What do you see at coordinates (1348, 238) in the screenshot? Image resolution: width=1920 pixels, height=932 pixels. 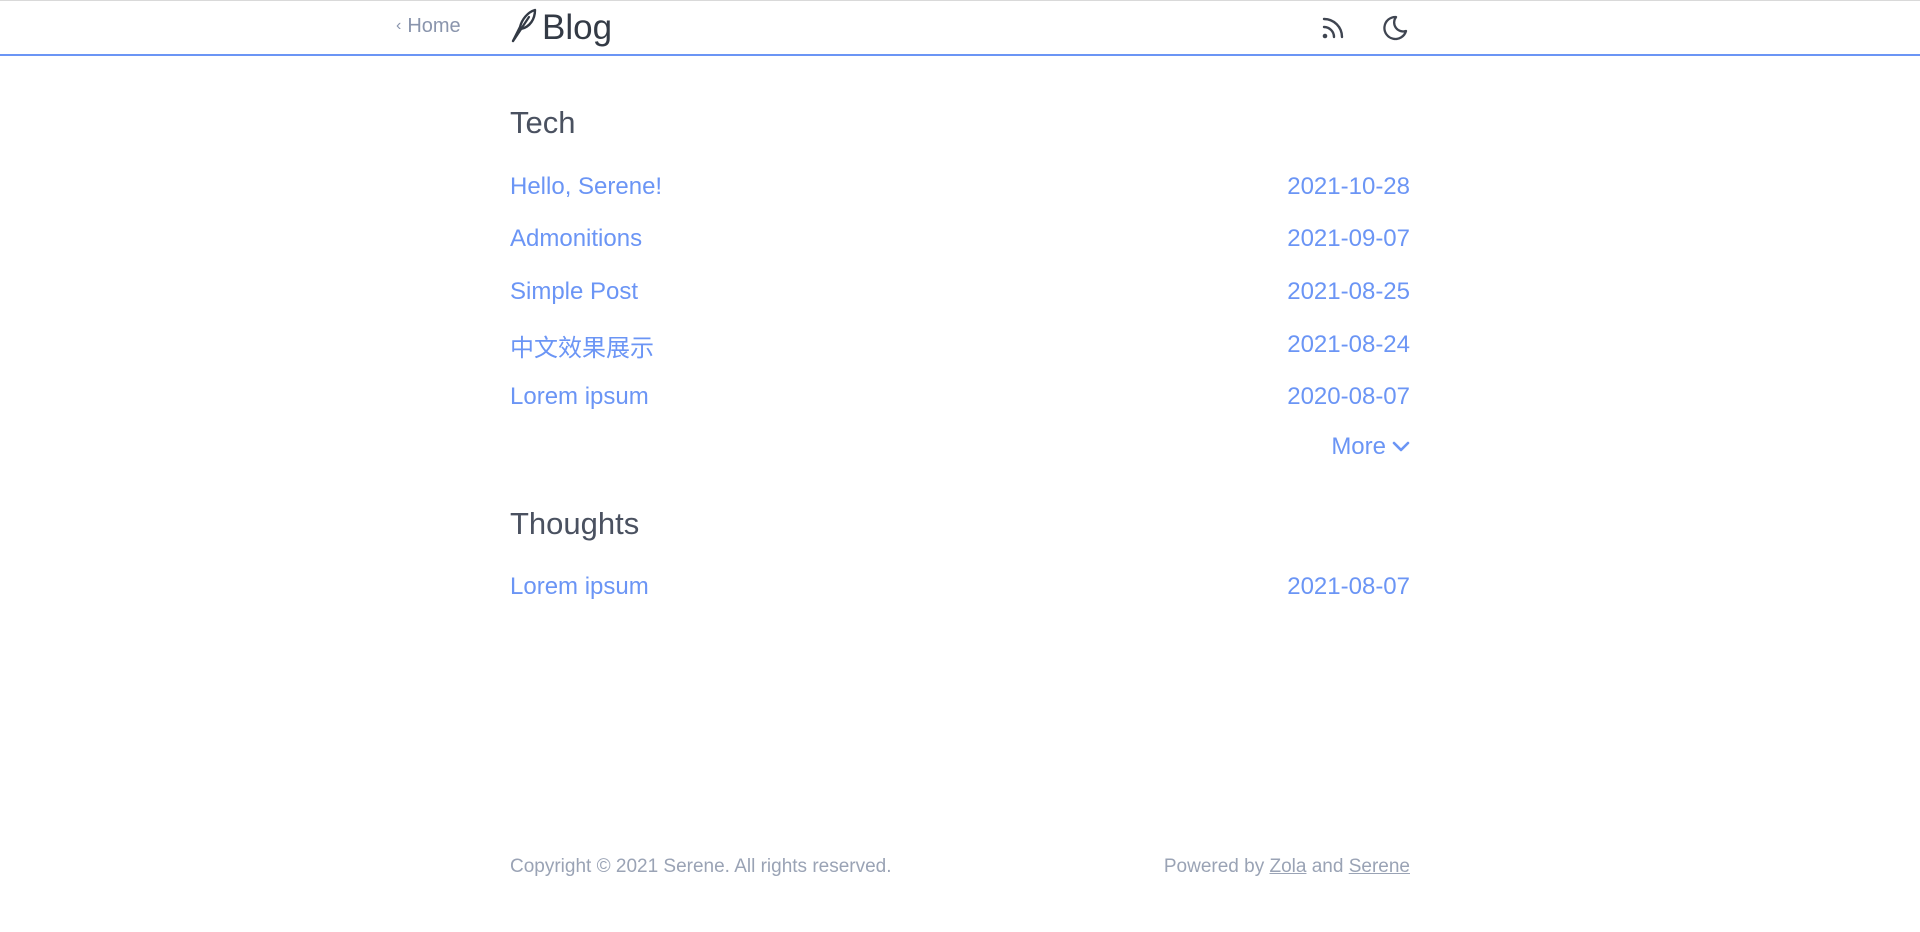 I see `post-date: 2021-09-07` at bounding box center [1348, 238].